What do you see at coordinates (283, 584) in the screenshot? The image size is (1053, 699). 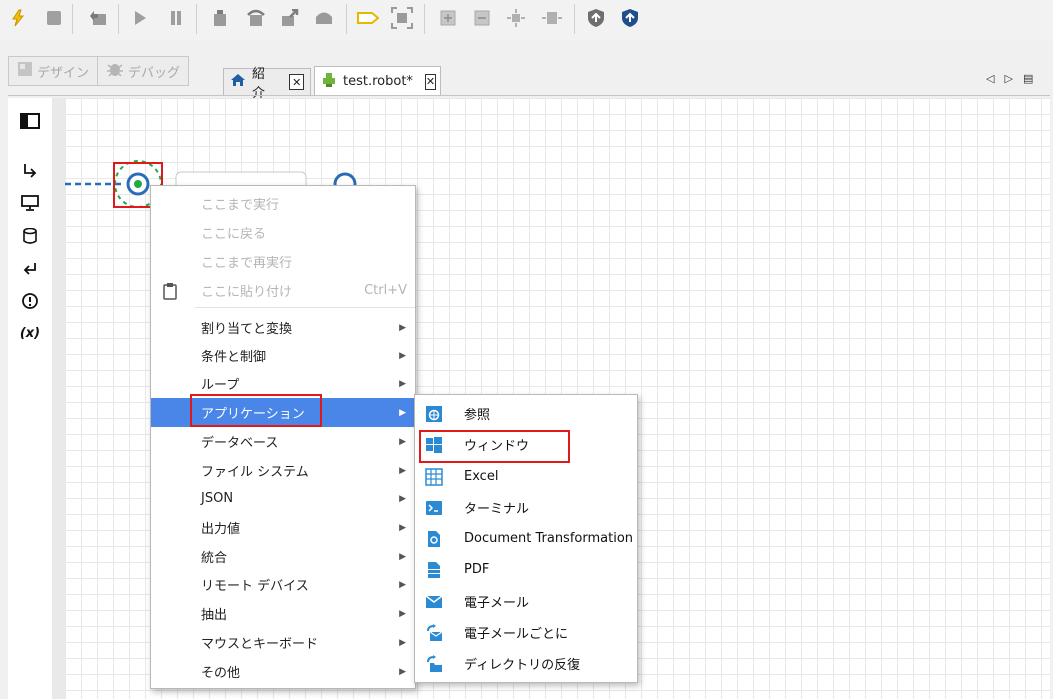 I see `menu-item-remote-device: リモート デバイス ▶` at bounding box center [283, 584].